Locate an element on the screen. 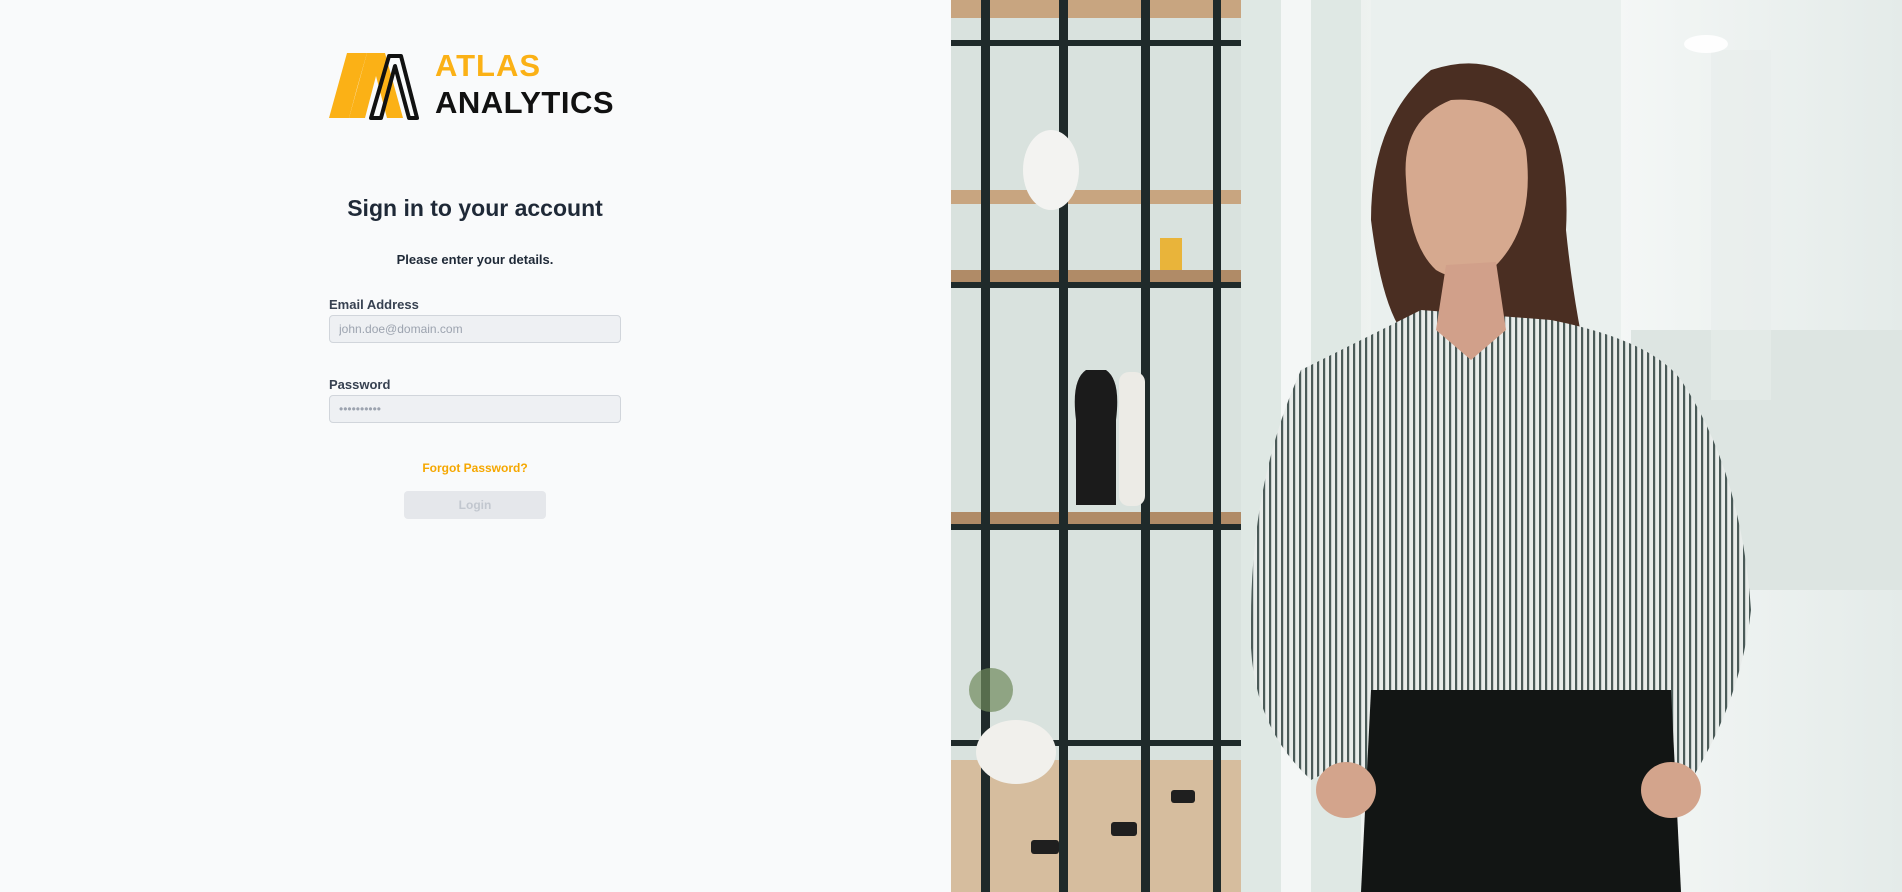 This screenshot has width=1902, height=892. password-field is located at coordinates (475, 409).